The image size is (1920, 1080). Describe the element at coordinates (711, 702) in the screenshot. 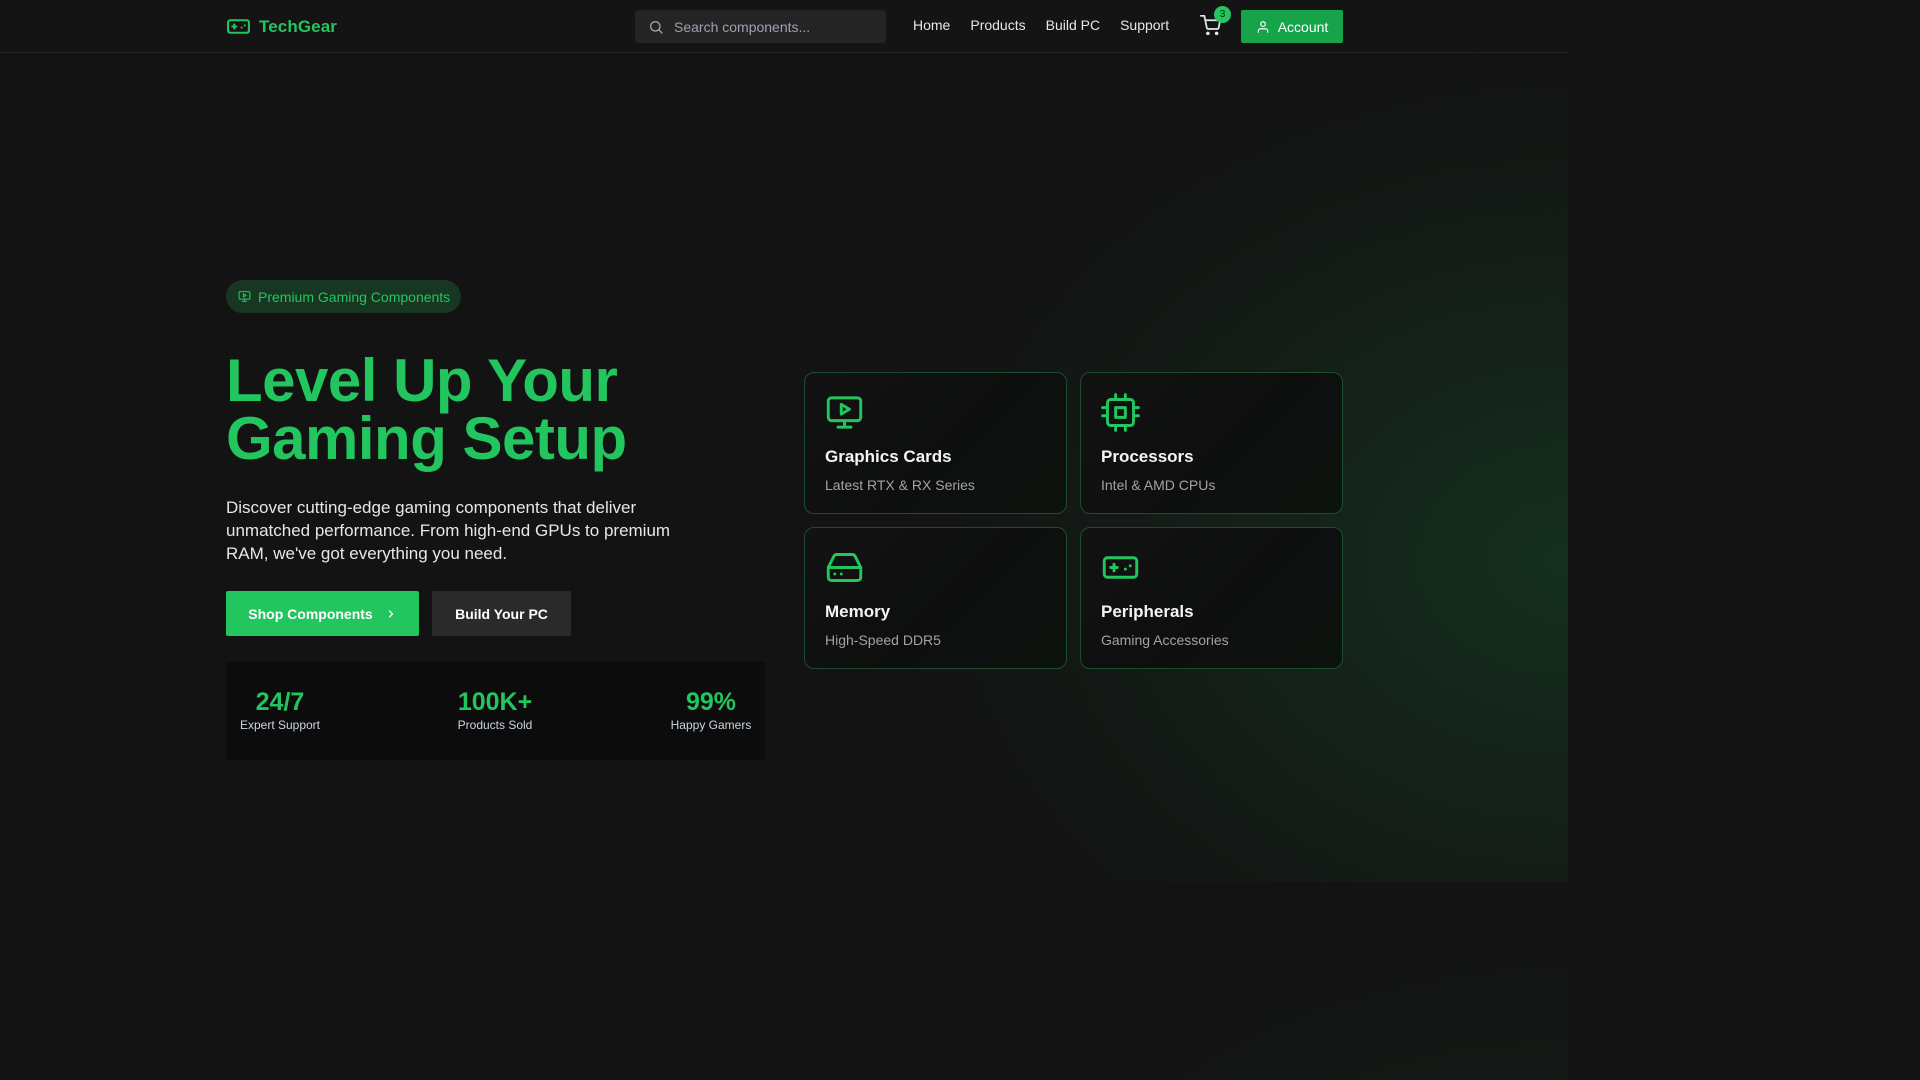

I see `stat-value: 99%` at that location.